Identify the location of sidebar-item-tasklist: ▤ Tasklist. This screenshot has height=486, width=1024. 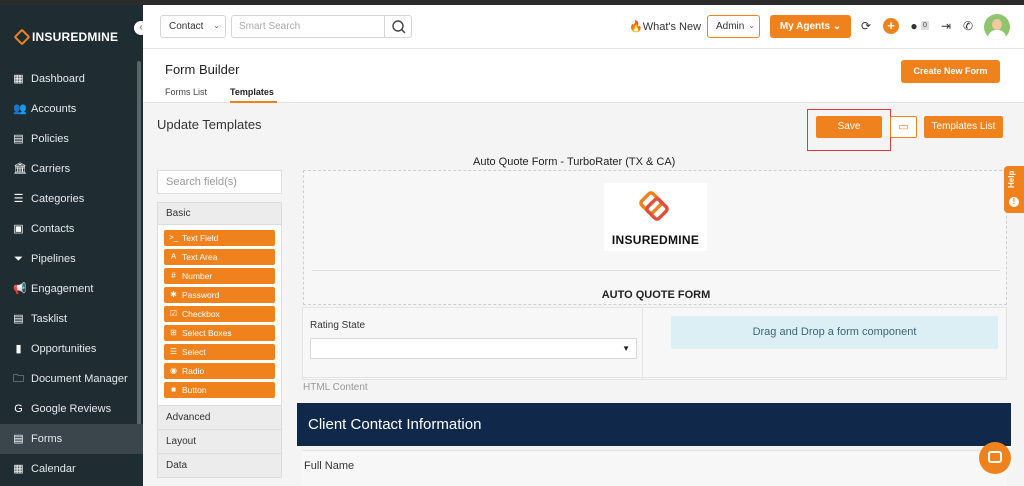
(71, 319).